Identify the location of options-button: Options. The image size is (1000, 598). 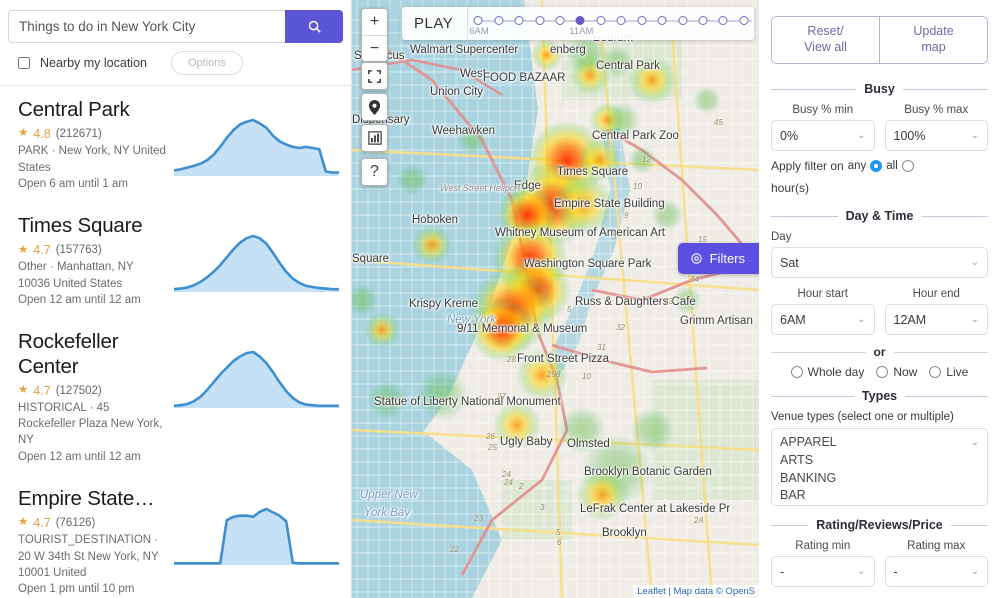
(207, 63).